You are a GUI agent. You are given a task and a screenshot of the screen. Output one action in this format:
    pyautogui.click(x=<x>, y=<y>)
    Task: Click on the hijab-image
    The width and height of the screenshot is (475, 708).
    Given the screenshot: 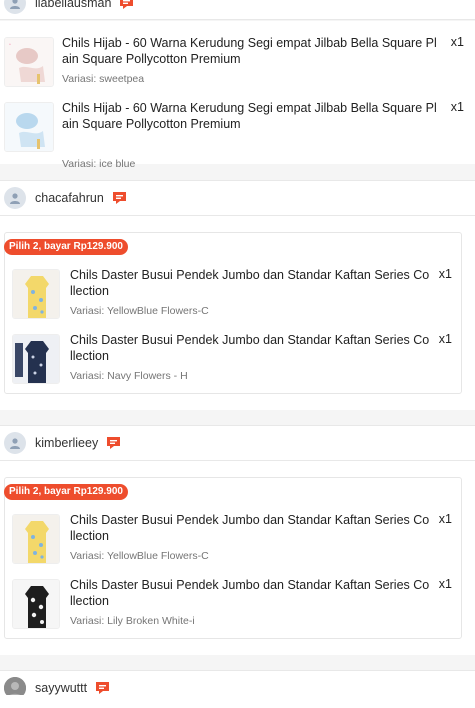 What is the action you would take?
    pyautogui.click(x=29, y=127)
    